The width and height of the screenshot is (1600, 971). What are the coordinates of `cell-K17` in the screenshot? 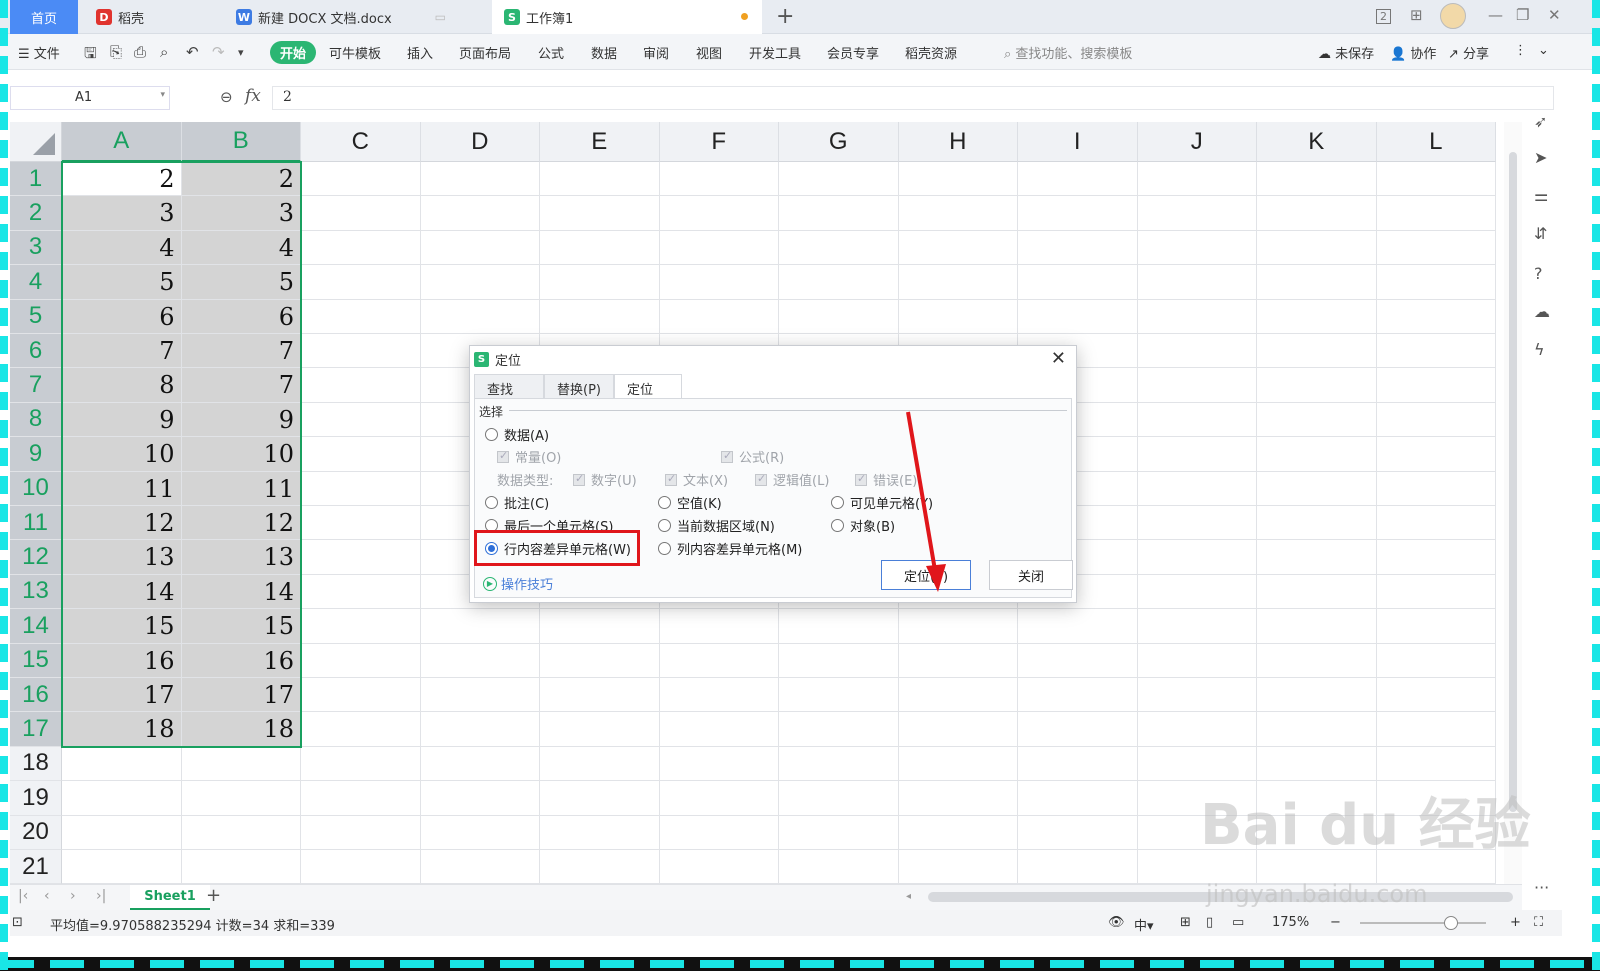 It's located at (1317, 729).